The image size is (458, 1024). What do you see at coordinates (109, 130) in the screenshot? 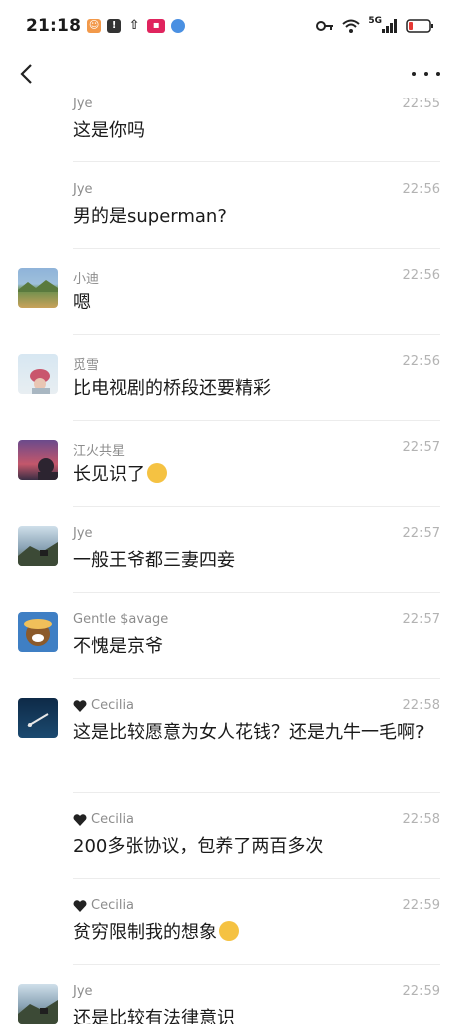
I see `message-text: 这是你吗` at bounding box center [109, 130].